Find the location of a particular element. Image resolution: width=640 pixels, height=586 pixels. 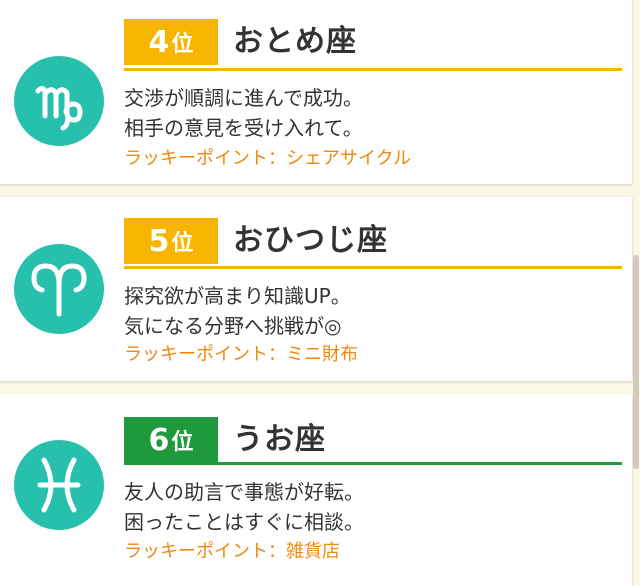

fortune-text-line-2: 困ったことはすぐに相談。 is located at coordinates (244, 522).